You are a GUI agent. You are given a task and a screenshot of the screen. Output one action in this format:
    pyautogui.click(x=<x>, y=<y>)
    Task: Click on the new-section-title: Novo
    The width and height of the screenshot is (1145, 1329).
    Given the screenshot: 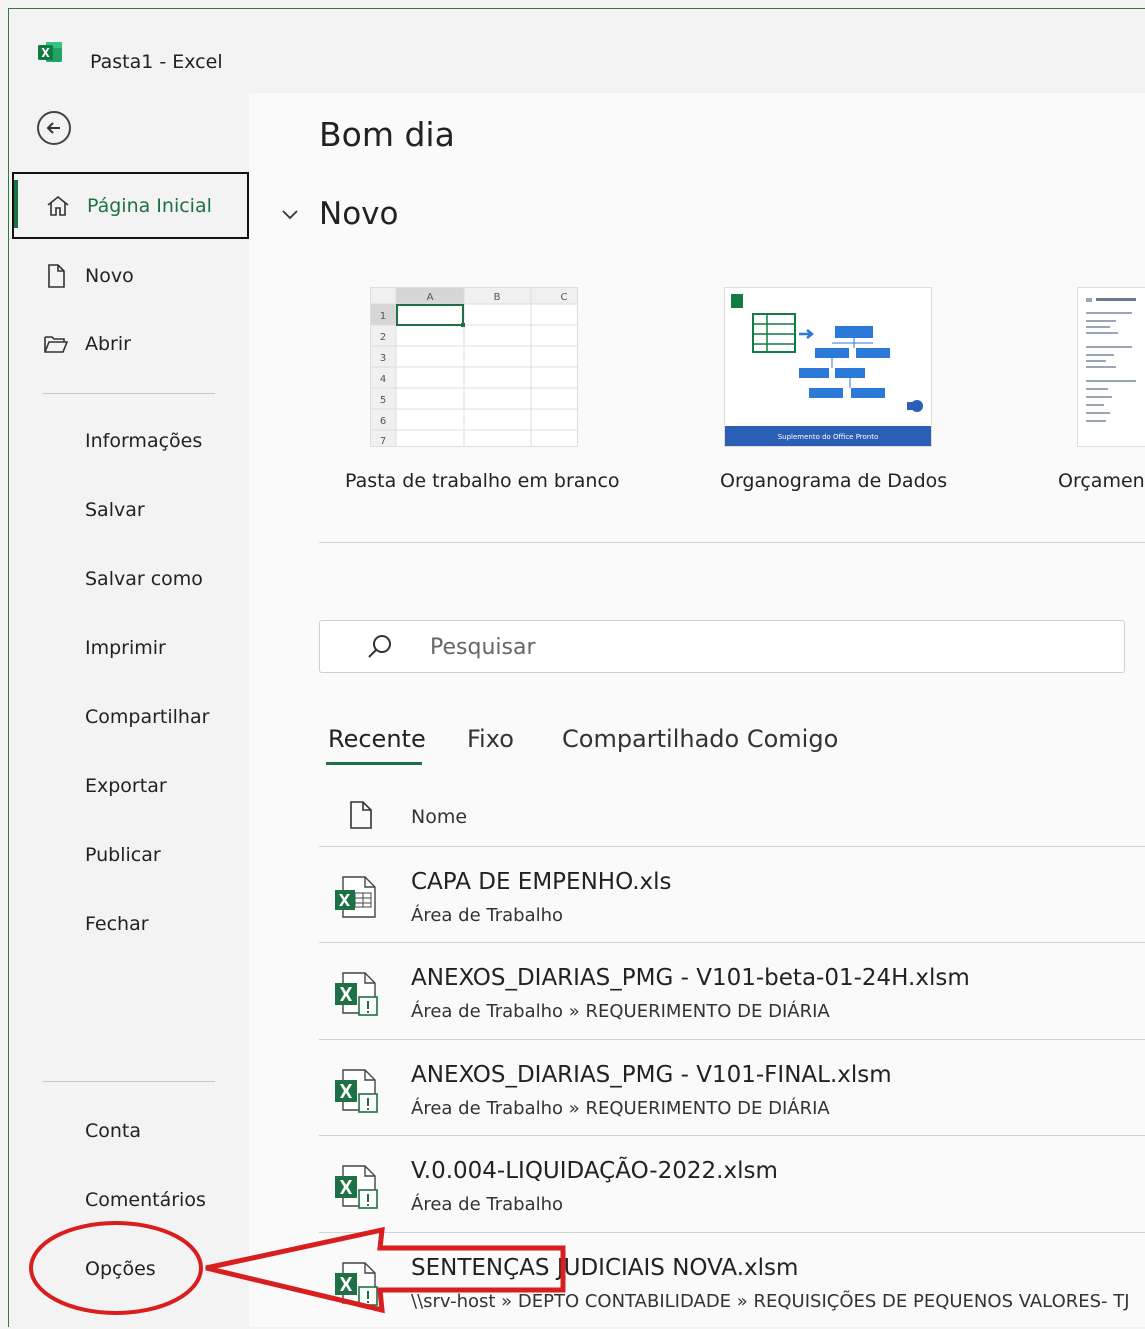 What is the action you would take?
    pyautogui.click(x=359, y=214)
    